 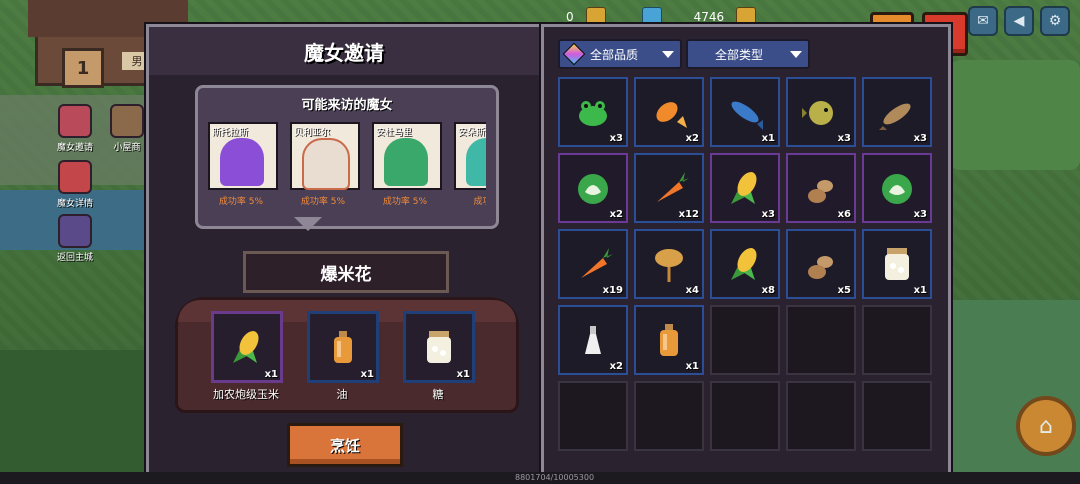 What do you see at coordinates (479, 202) in the screenshot?
I see `witch-success-rate: 成功率` at bounding box center [479, 202].